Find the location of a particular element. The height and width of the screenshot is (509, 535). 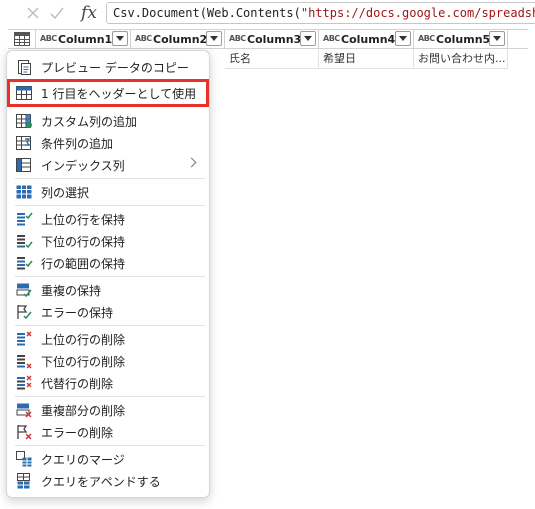

remove-alternate-rows-icon is located at coordinates (24, 382).